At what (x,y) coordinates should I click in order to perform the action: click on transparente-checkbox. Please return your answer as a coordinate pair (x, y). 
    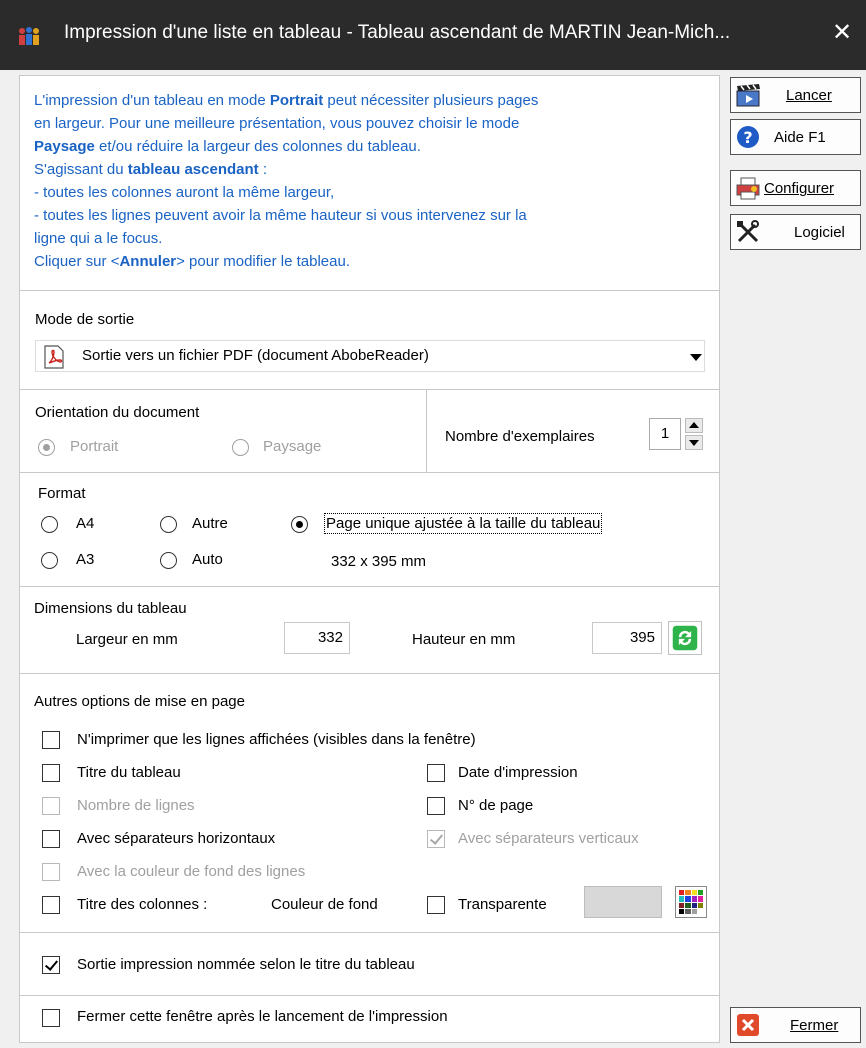
    Looking at the image, I should click on (436, 905).